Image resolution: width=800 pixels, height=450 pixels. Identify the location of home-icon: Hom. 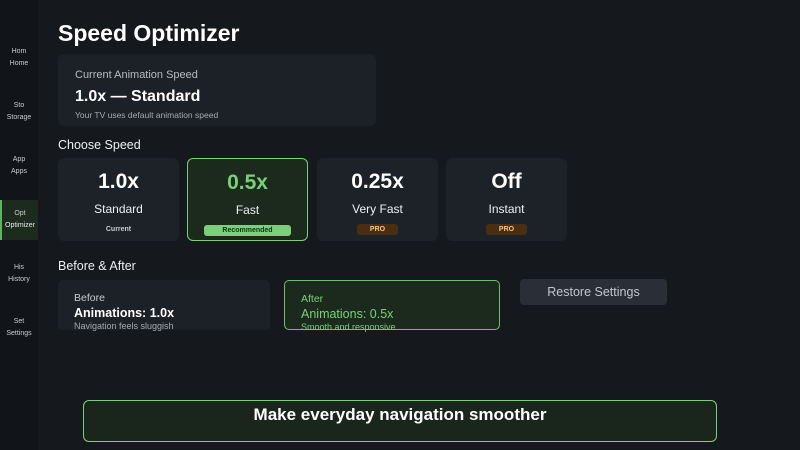
(19, 51).